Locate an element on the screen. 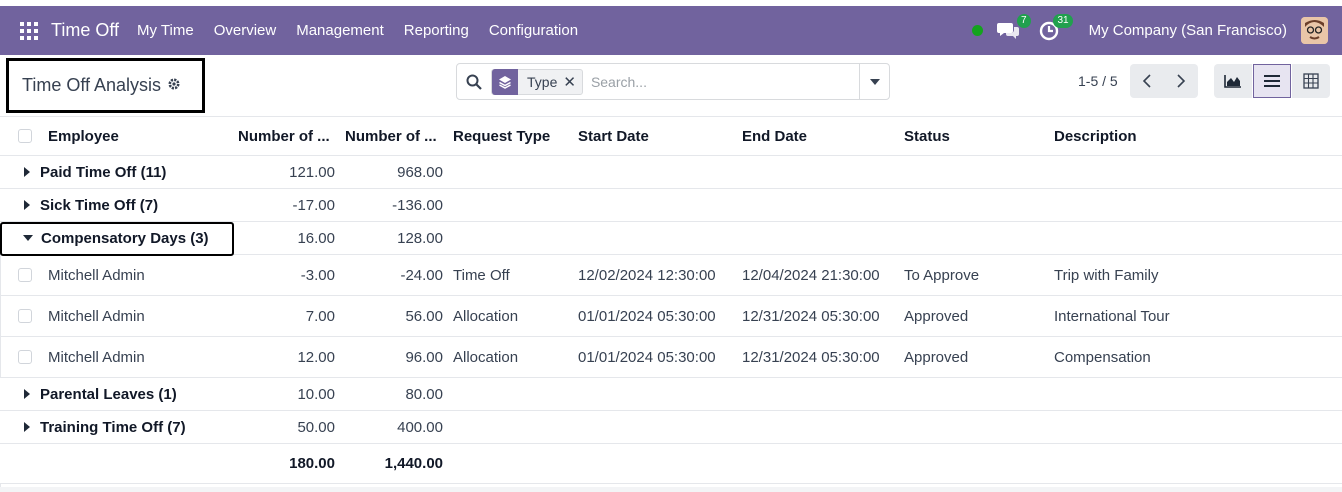 This screenshot has width=1342, height=492. group-days: 50.00 is located at coordinates (316, 427).